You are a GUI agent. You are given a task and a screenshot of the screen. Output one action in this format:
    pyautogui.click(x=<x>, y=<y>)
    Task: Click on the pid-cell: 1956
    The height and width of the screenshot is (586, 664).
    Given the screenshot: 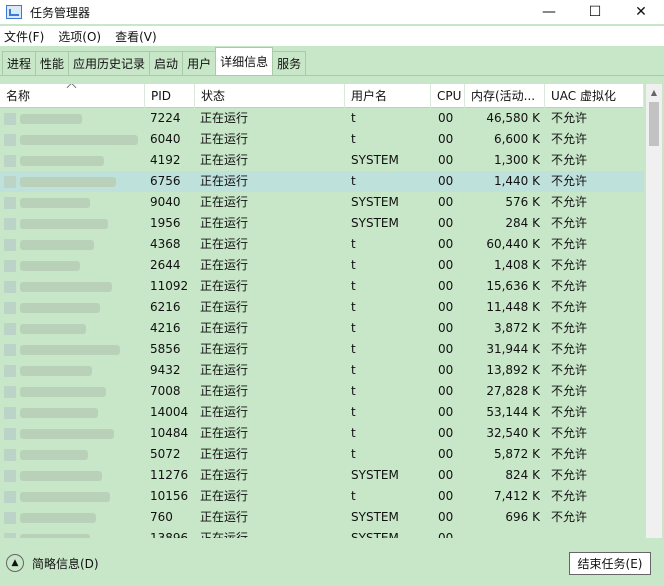 What is the action you would take?
    pyautogui.click(x=165, y=223)
    